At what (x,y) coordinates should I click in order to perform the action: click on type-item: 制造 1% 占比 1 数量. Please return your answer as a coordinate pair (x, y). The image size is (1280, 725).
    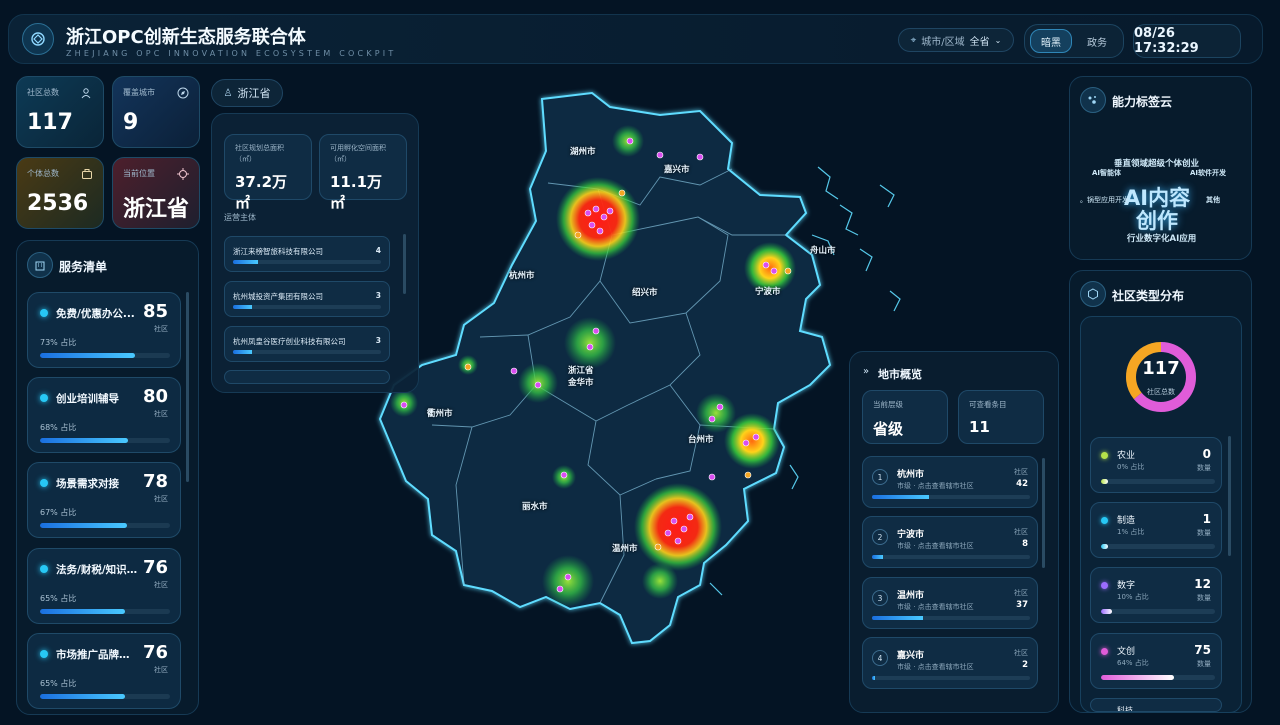
    Looking at the image, I should click on (1156, 530).